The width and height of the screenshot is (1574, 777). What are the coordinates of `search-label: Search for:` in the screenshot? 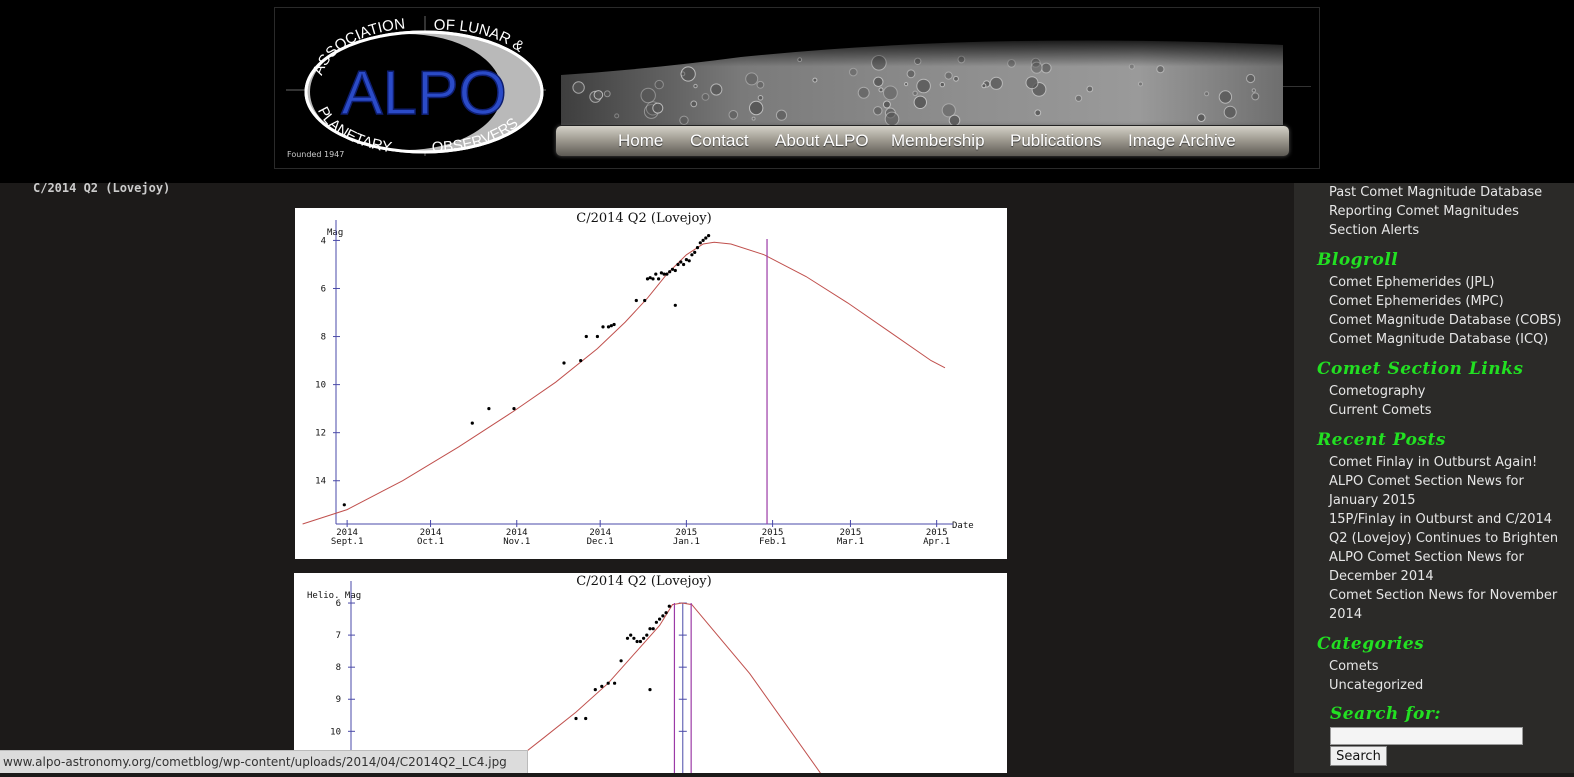 It's located at (1386, 714).